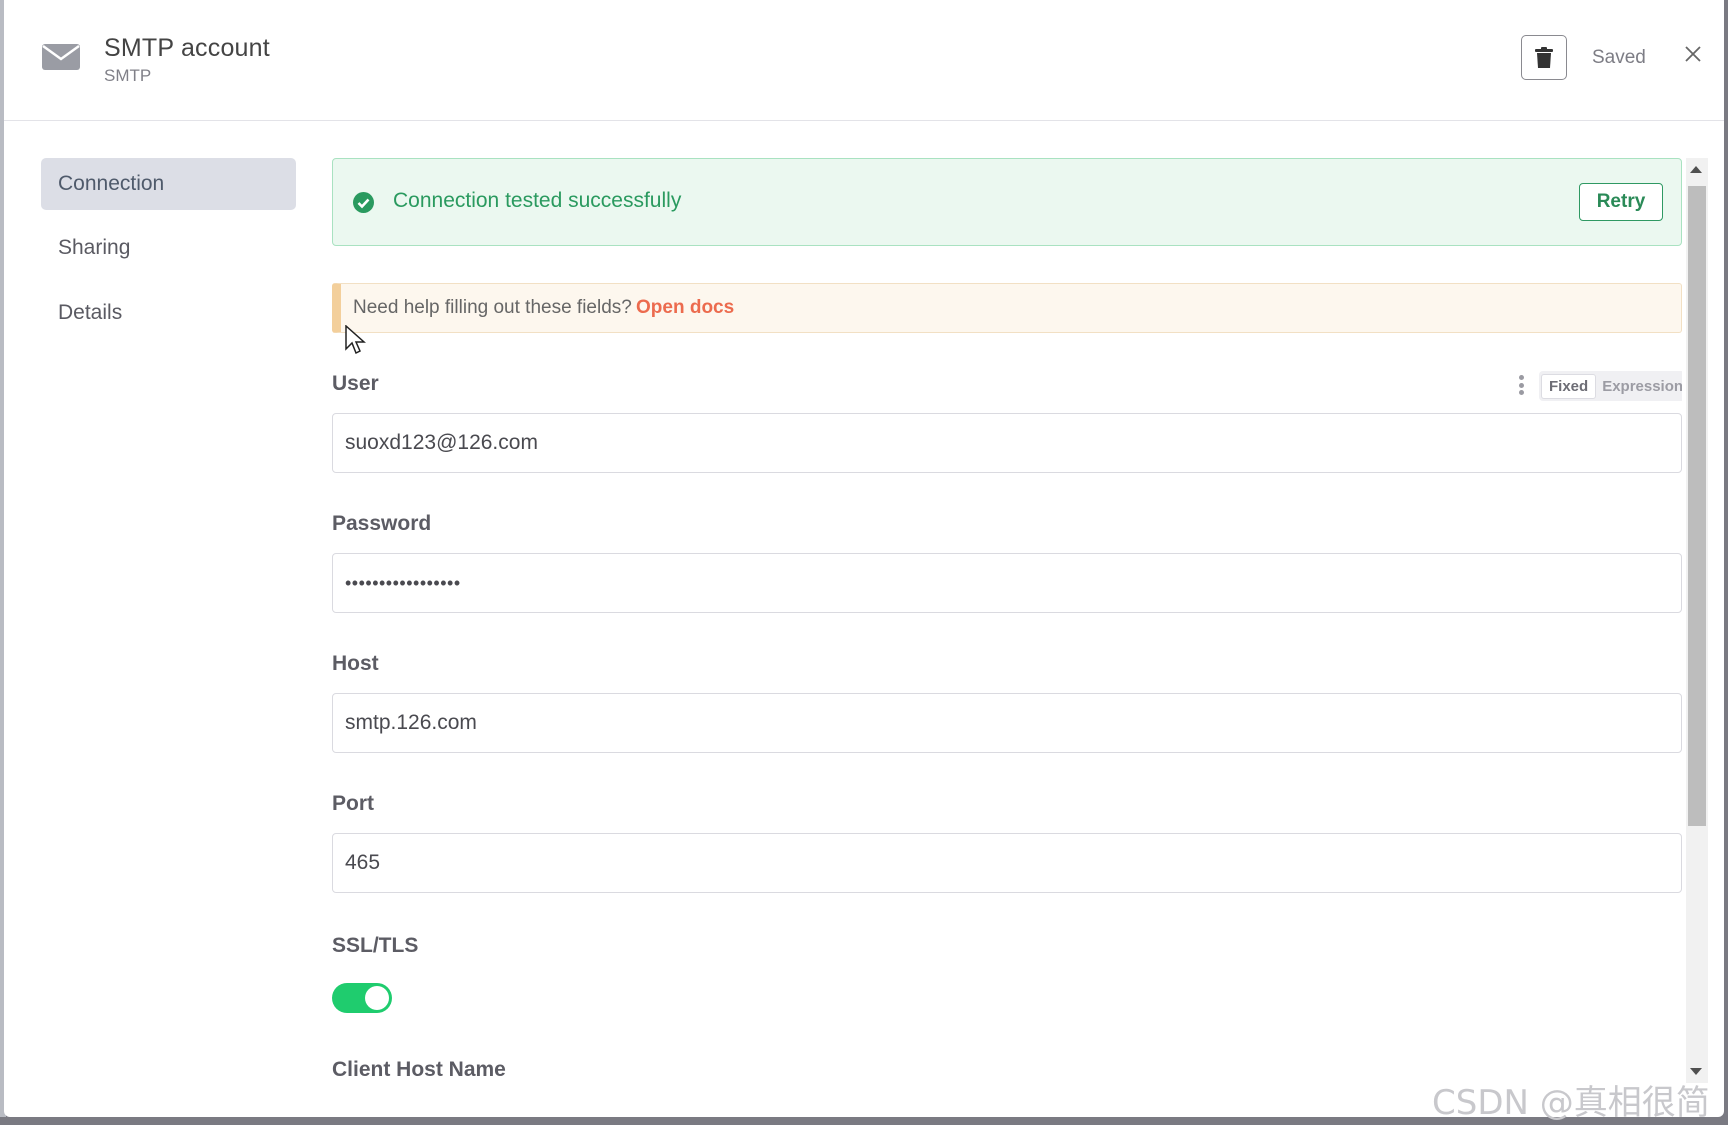 This screenshot has width=1728, height=1125. Describe the element at coordinates (353, 803) in the screenshot. I see `port-label: Port` at that location.